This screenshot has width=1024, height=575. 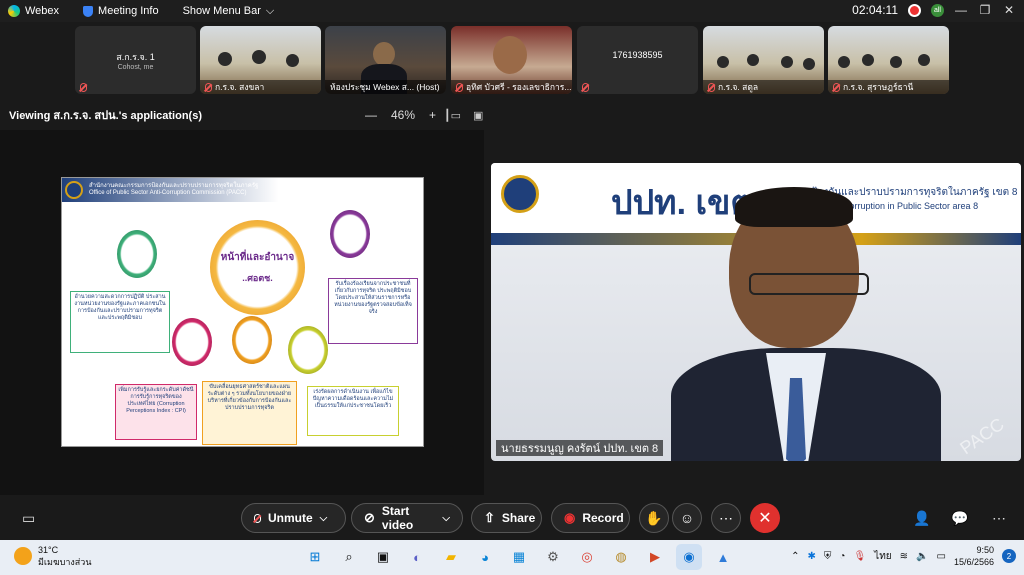 What do you see at coordinates (1009, 556) in the screenshot?
I see `notification-badge: 2` at bounding box center [1009, 556].